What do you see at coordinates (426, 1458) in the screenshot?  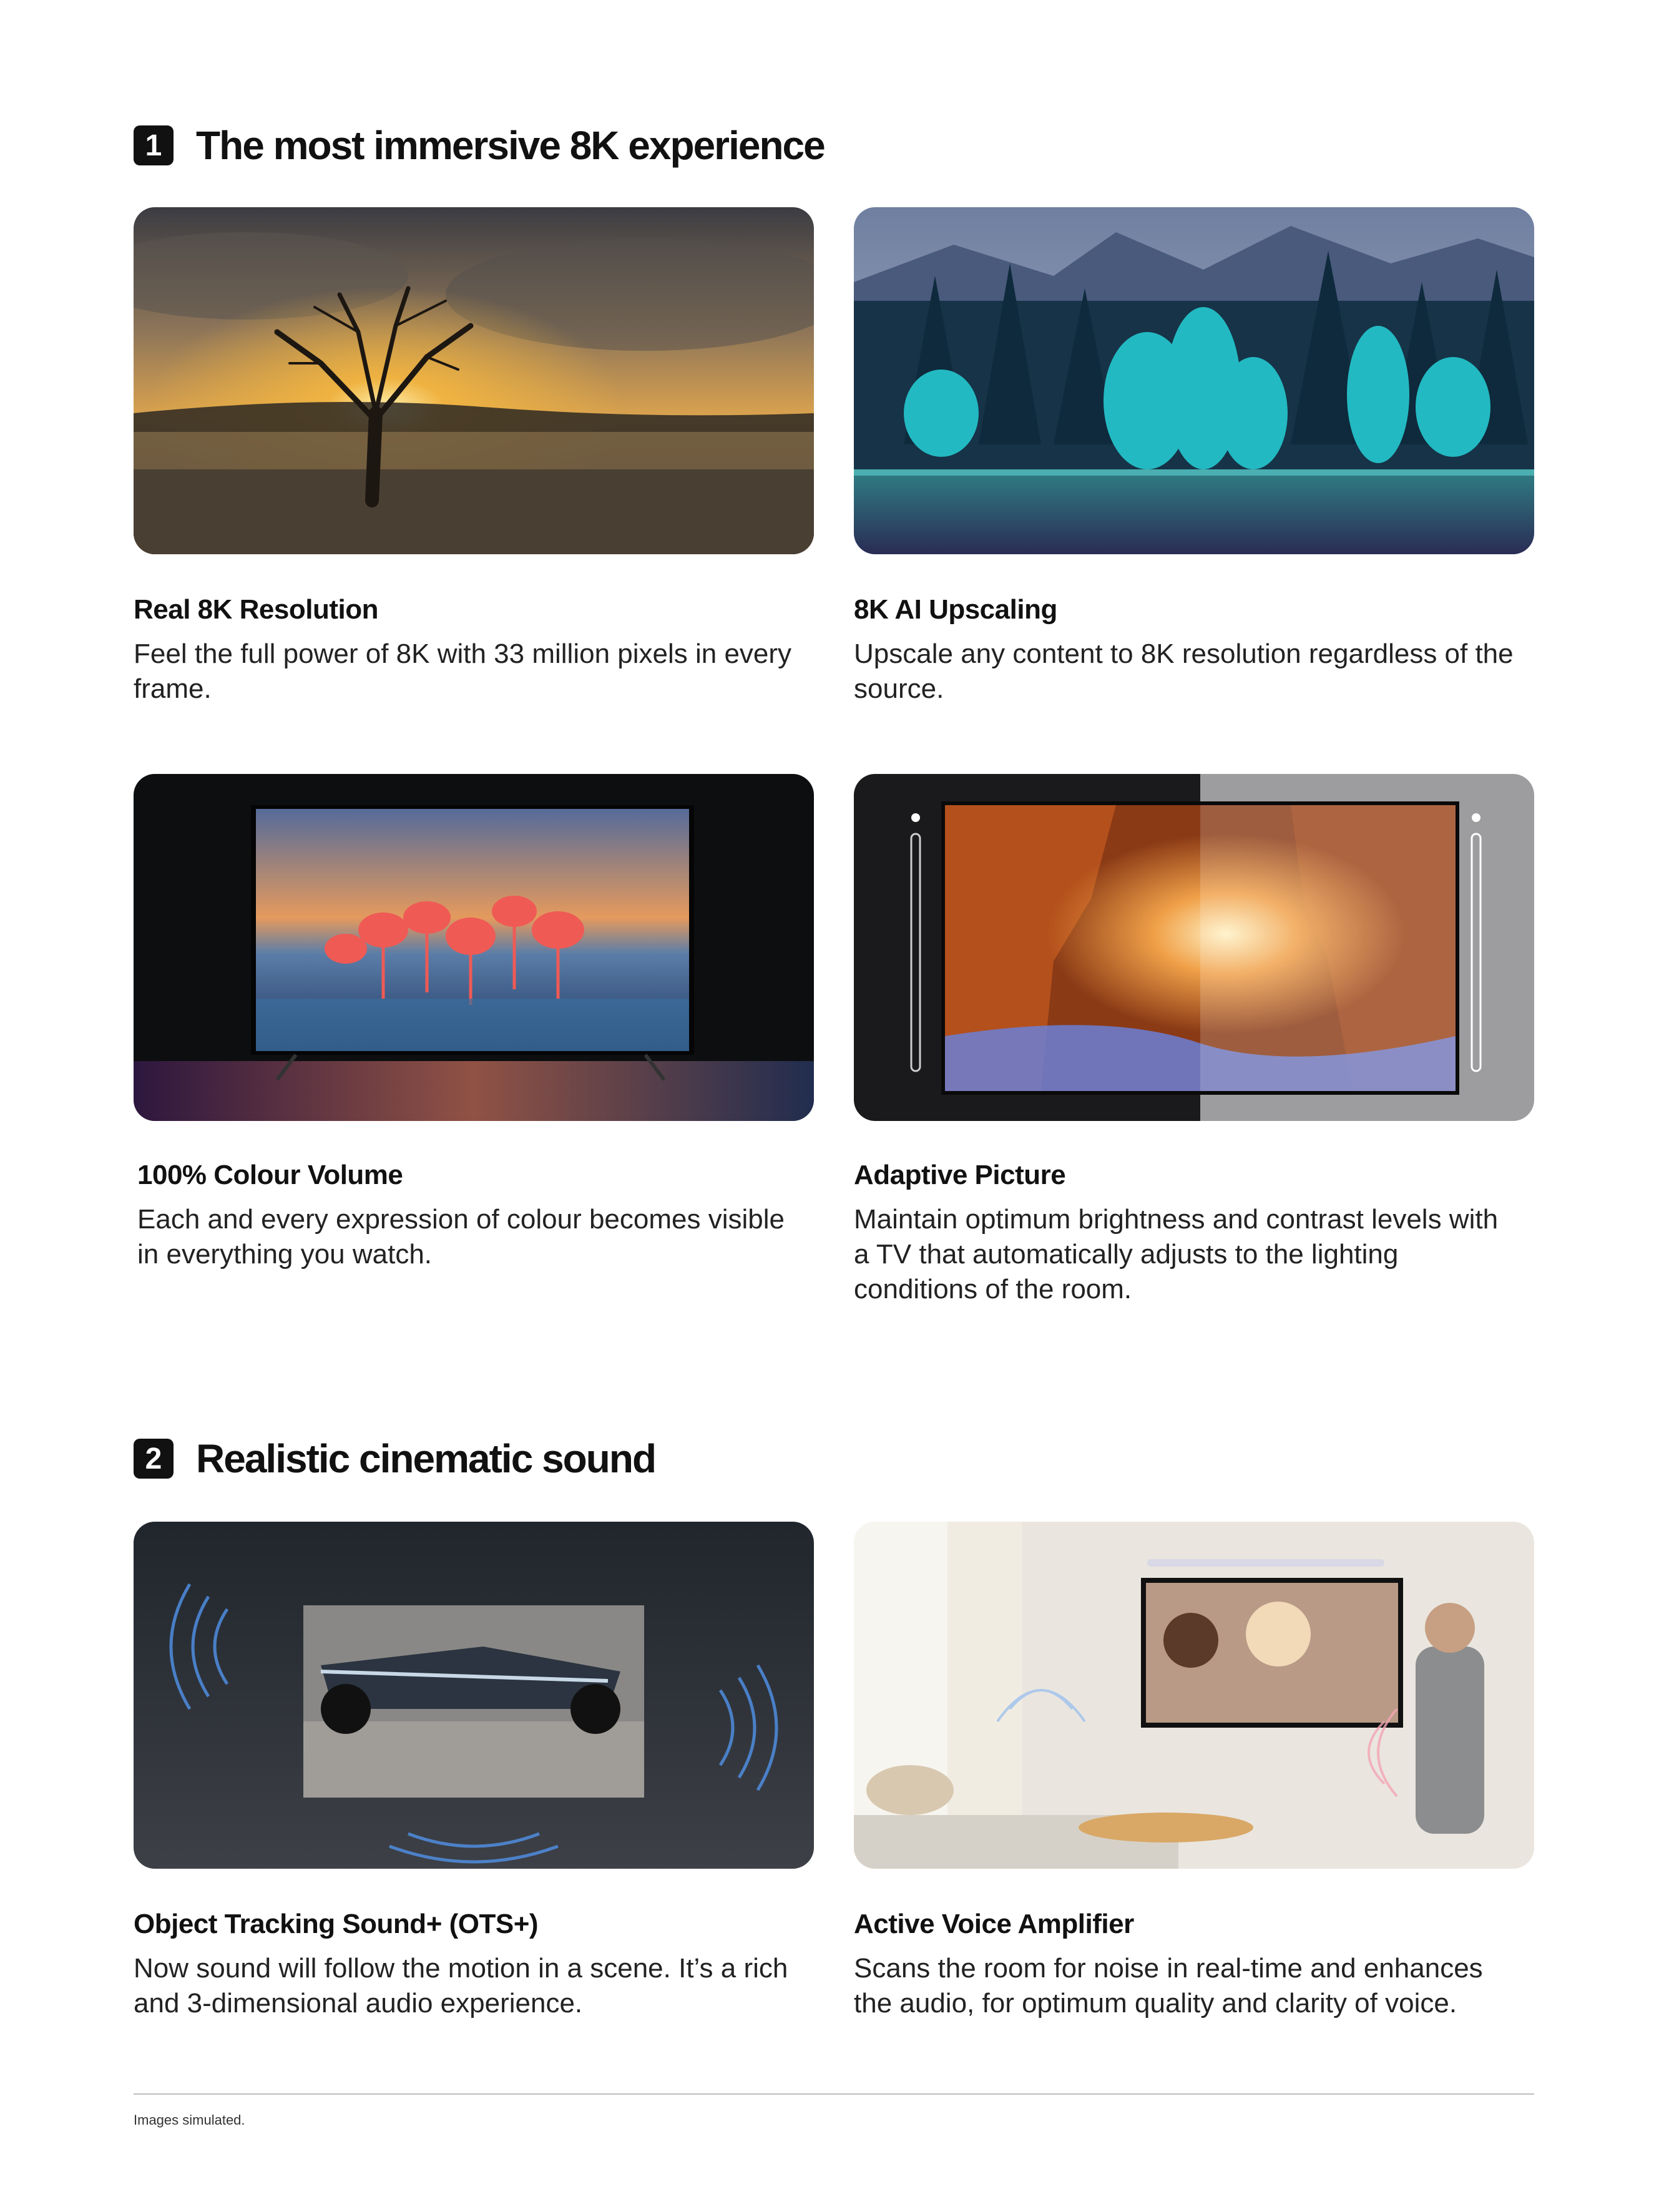 I see `section-title: Realistic cinematic sound` at bounding box center [426, 1458].